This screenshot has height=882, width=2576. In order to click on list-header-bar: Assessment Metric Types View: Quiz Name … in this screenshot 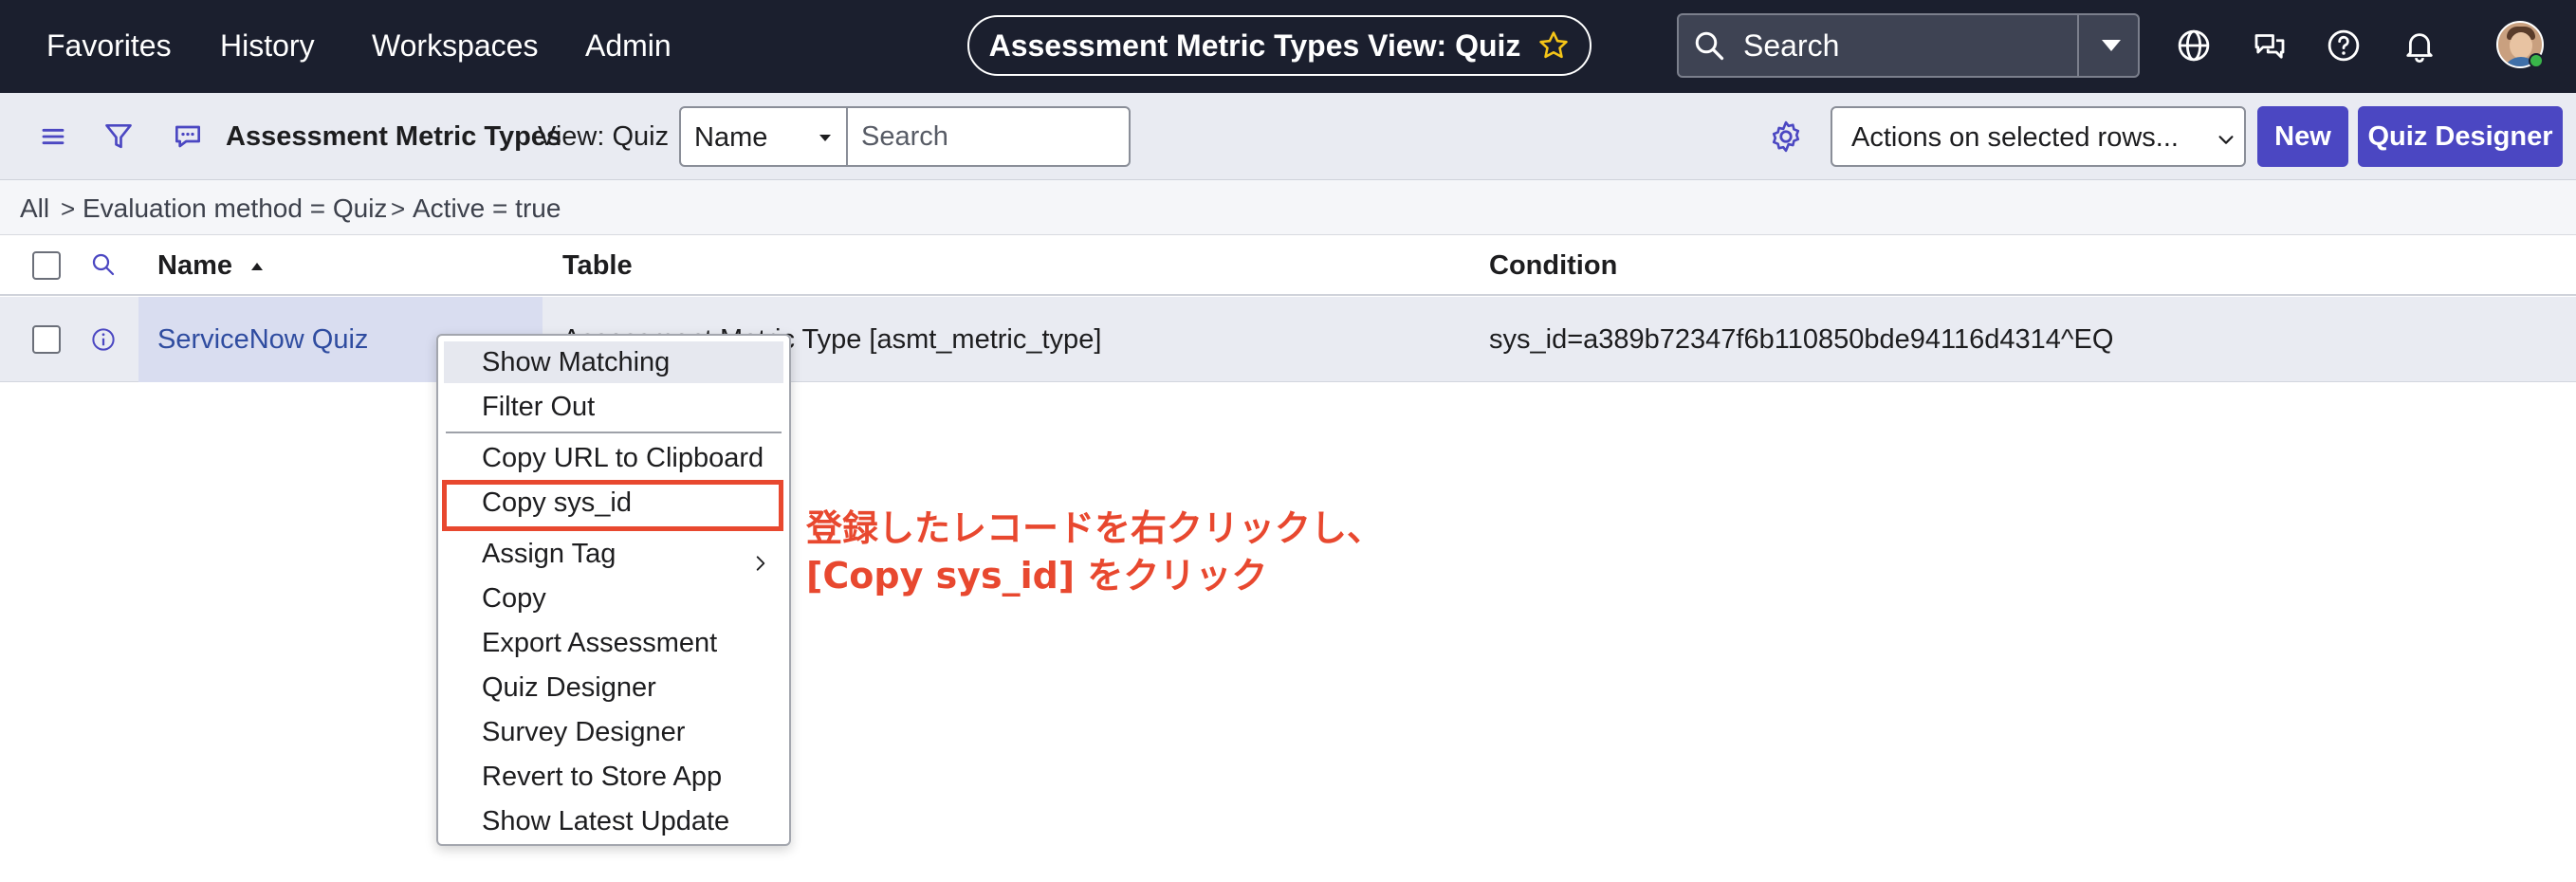, I will do `click(1288, 136)`.